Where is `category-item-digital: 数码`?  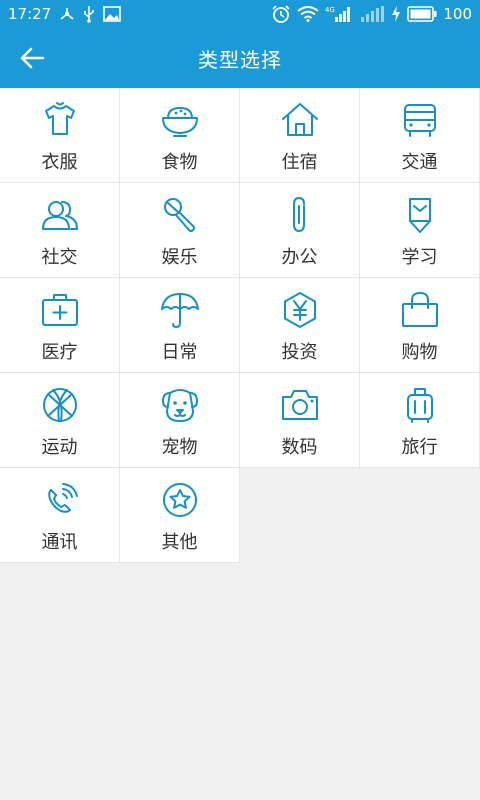
category-item-digital: 数码 is located at coordinates (300, 420).